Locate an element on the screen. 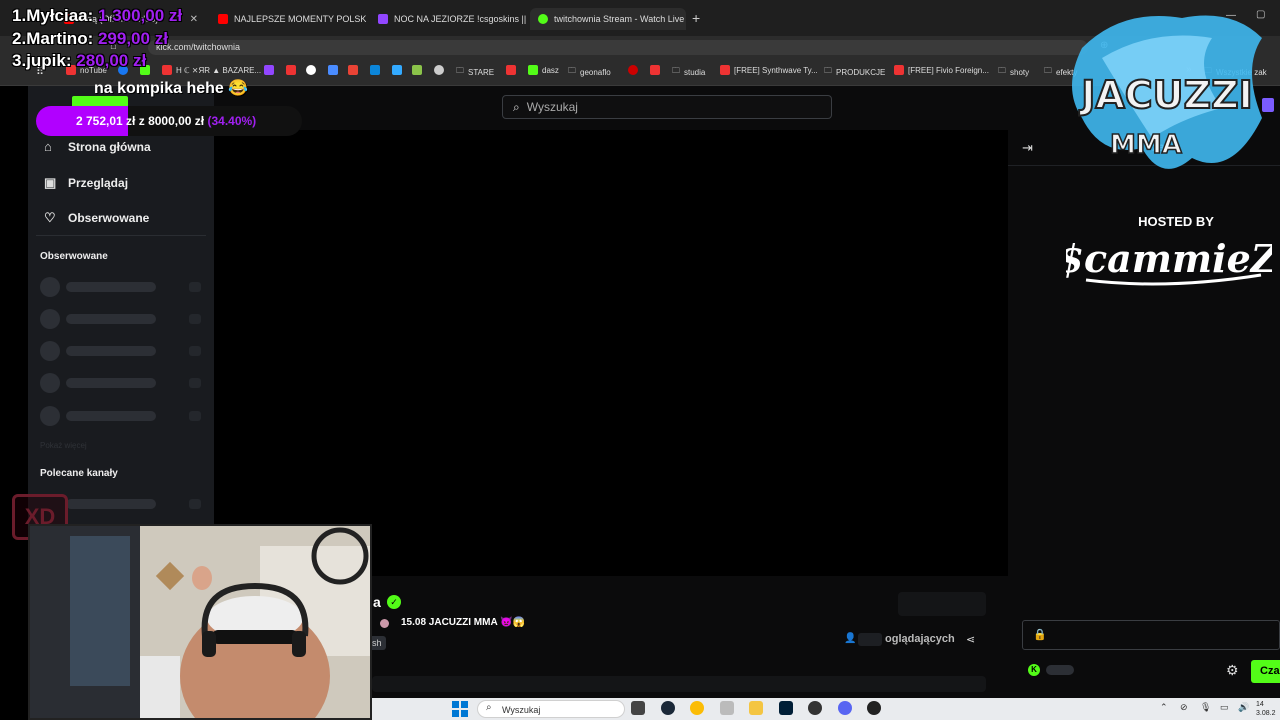 The height and width of the screenshot is (720, 1280). recommended-section-title: Polecane kanały is located at coordinates (79, 473).